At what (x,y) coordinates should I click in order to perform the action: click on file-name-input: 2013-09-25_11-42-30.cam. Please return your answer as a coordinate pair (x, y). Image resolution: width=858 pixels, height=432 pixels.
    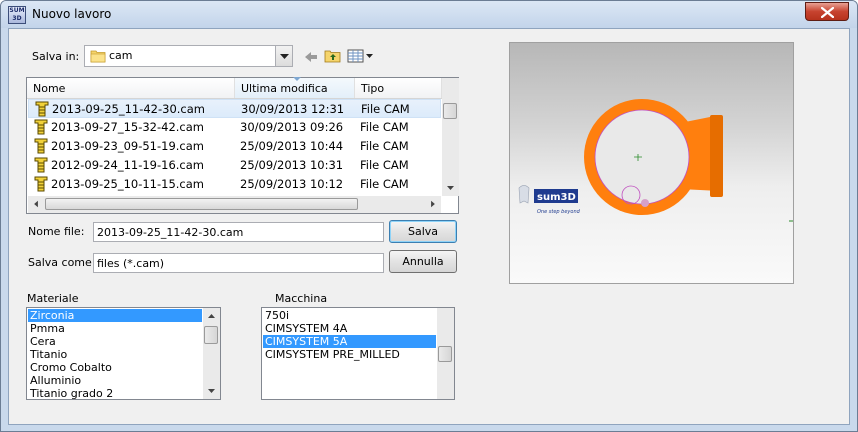
    Looking at the image, I should click on (238, 232).